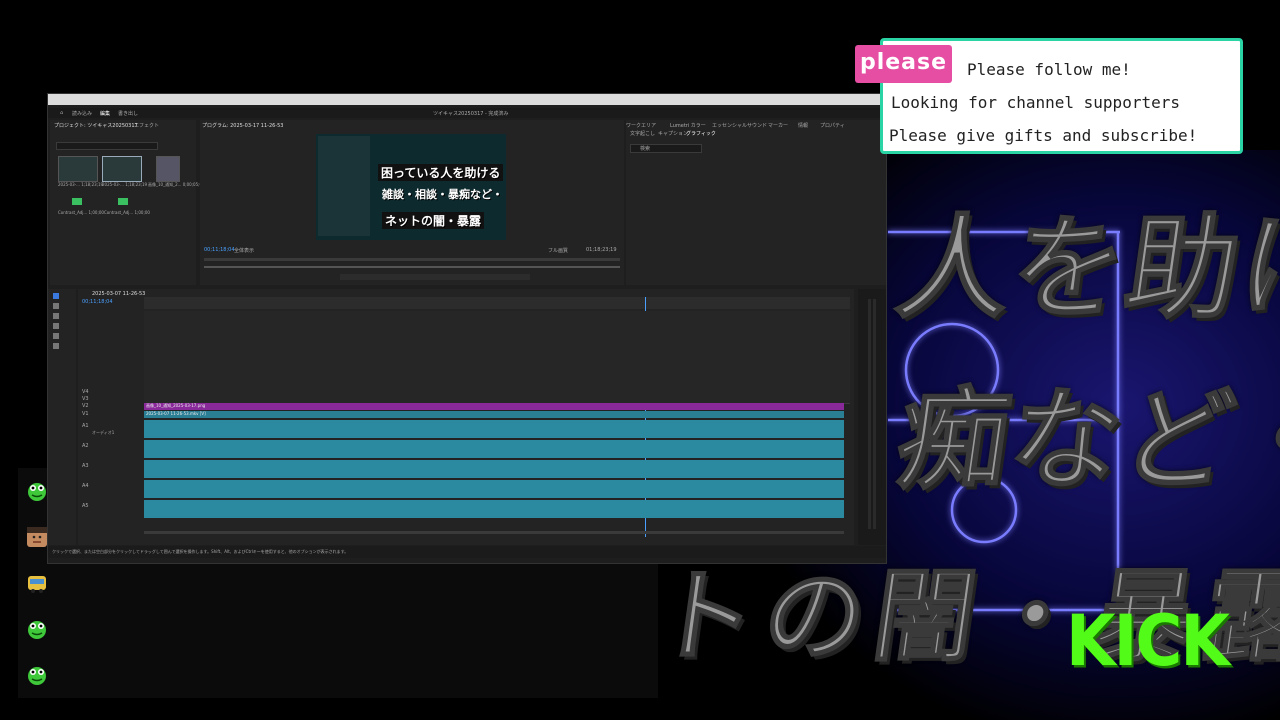 The width and height of the screenshot is (1280, 720). Describe the element at coordinates (803, 125) in the screenshot. I see `tab-info: 情報` at that location.